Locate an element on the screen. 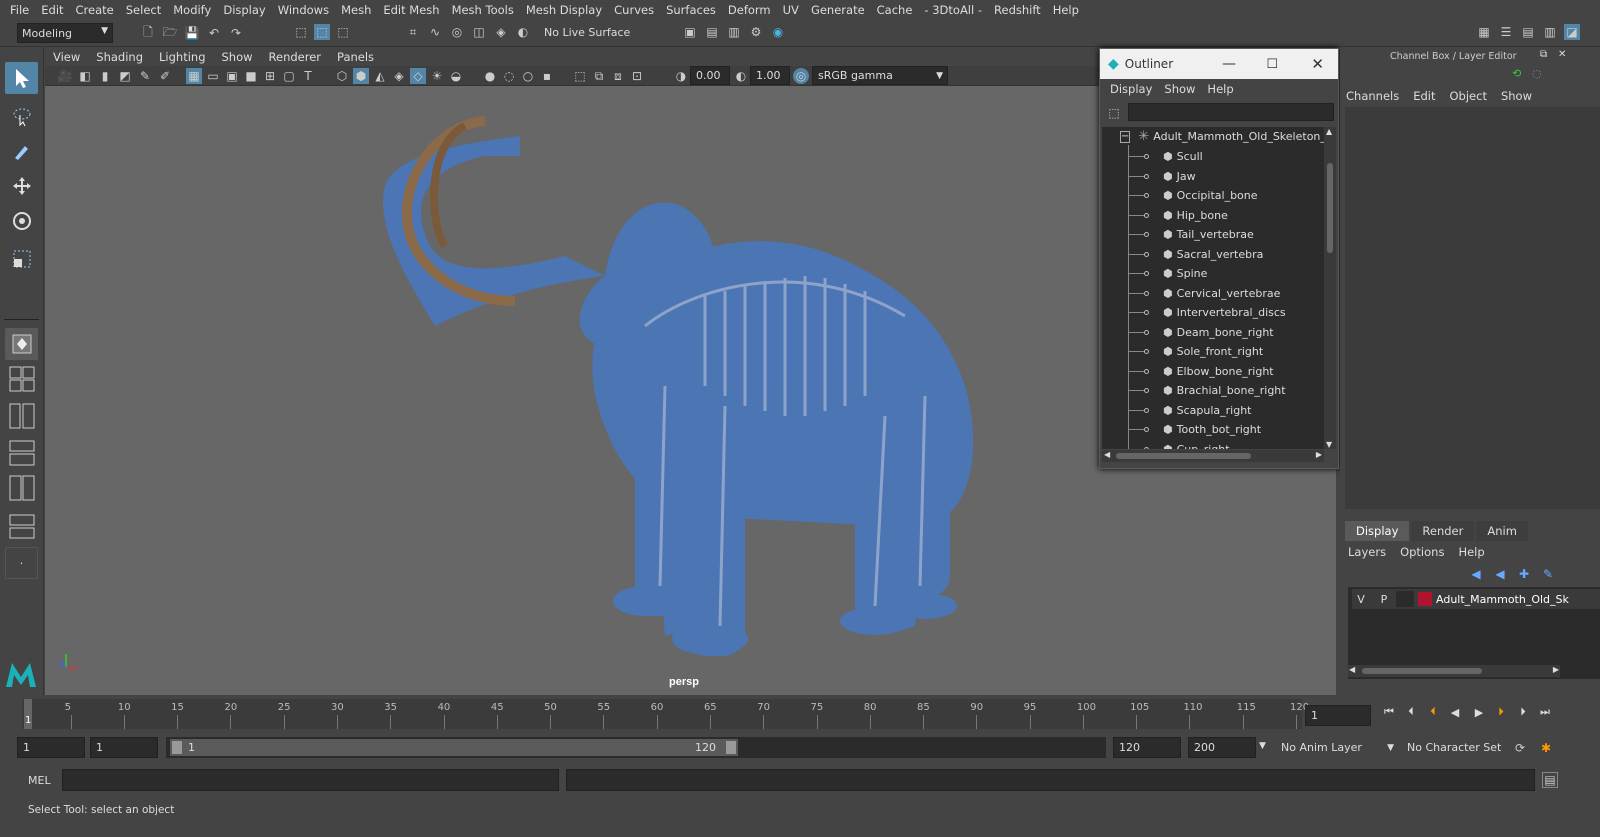 Image resolution: width=1600 pixels, height=837 pixels. menu-mesh-tools: Mesh Tools is located at coordinates (483, 10).